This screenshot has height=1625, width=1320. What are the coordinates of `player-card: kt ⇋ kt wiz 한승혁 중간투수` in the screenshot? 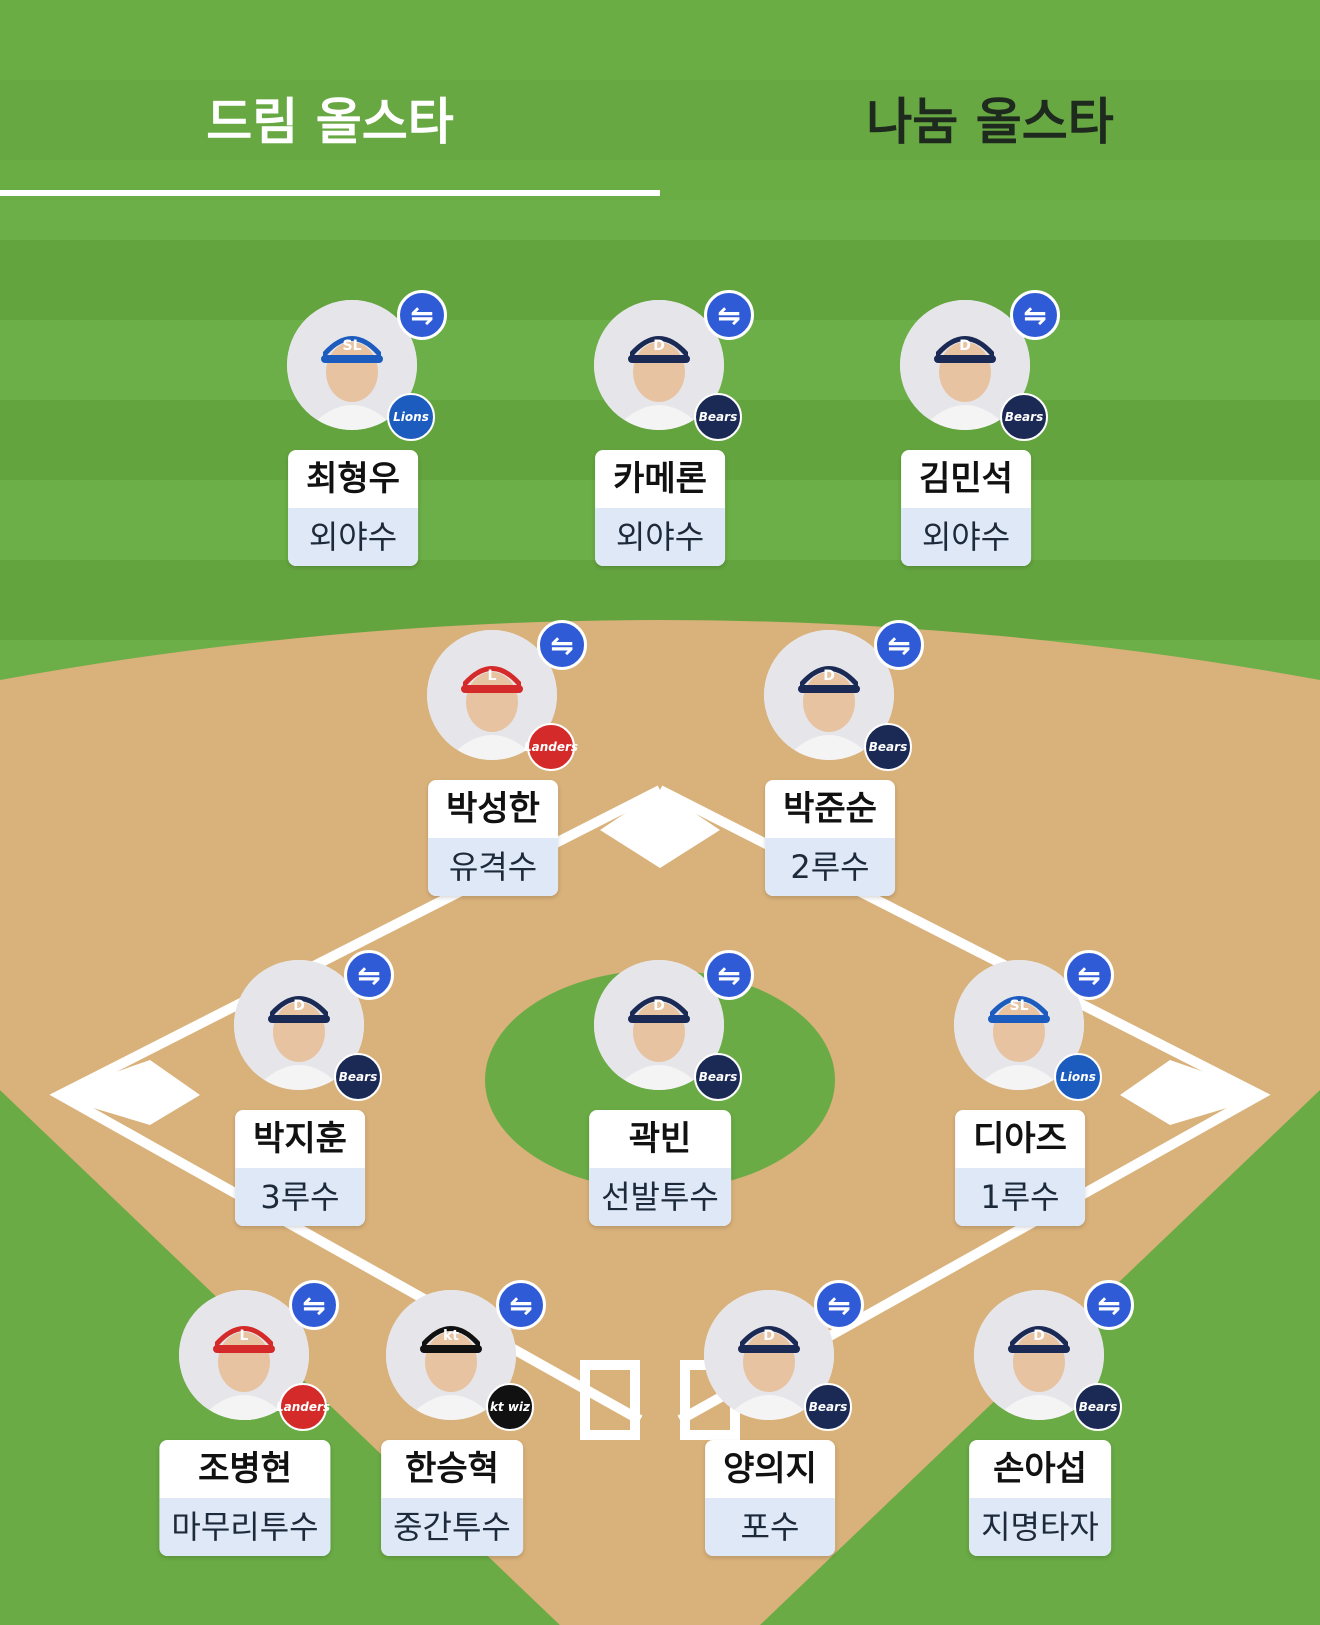 It's located at (452, 1418).